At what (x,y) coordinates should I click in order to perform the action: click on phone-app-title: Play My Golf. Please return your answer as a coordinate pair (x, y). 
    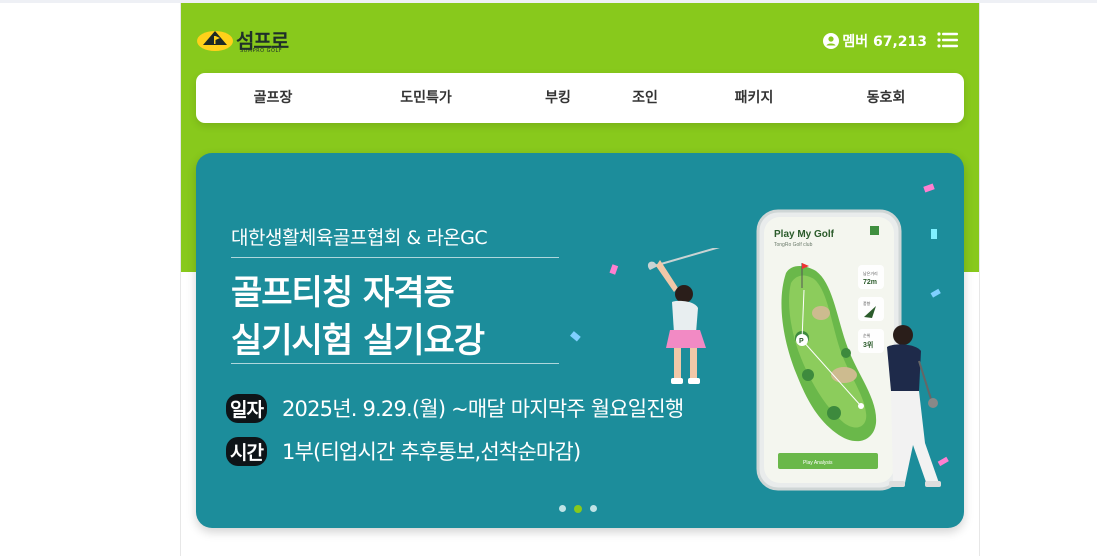
    Looking at the image, I should click on (804, 234).